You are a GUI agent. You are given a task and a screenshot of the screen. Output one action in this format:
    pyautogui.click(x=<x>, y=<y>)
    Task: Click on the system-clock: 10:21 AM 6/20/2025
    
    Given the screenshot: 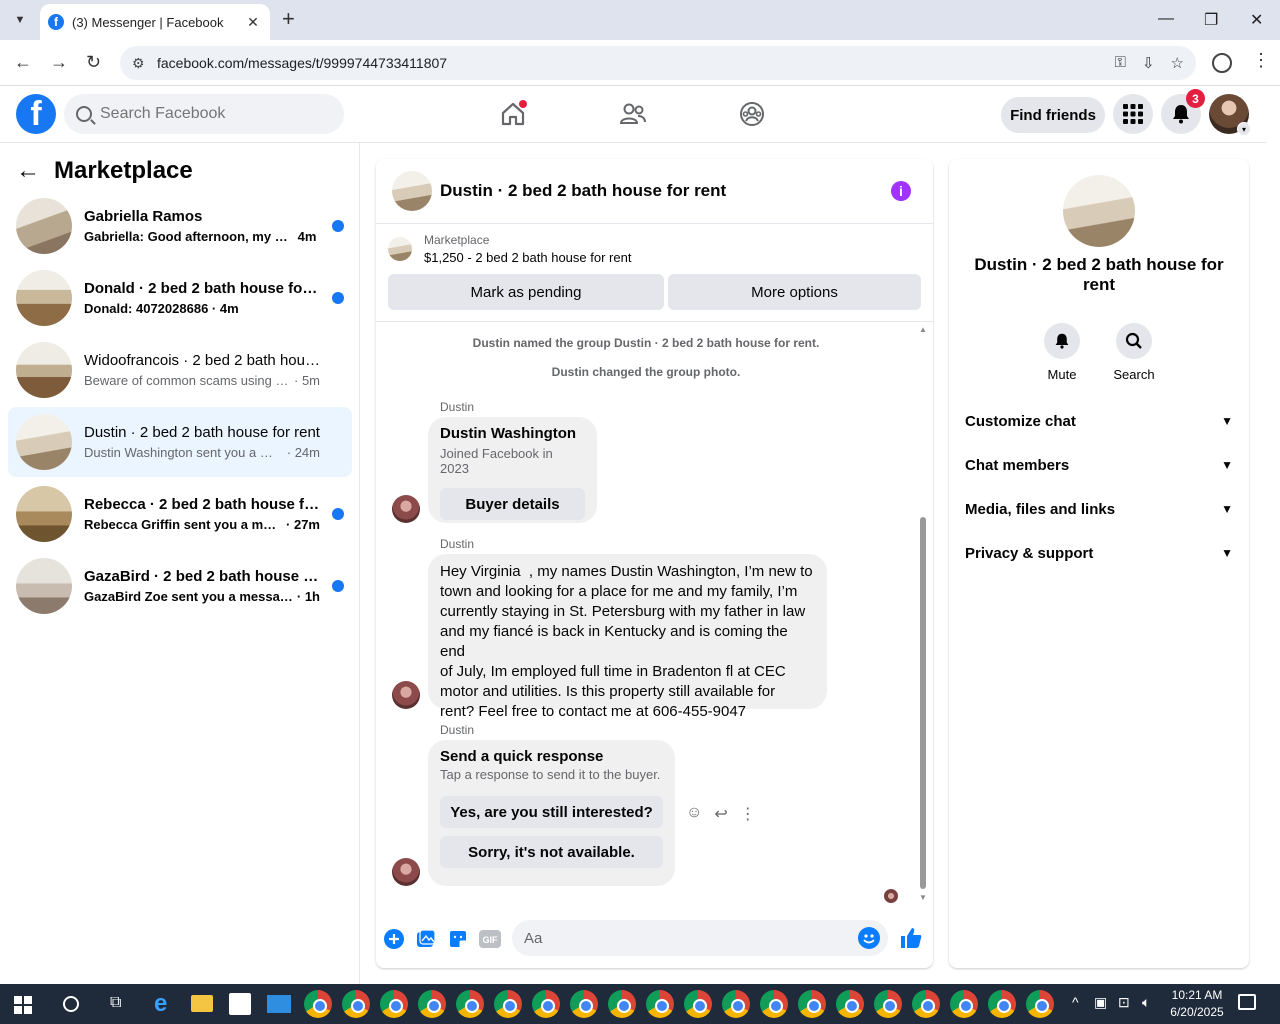 What is the action you would take?
    pyautogui.click(x=1197, y=1004)
    